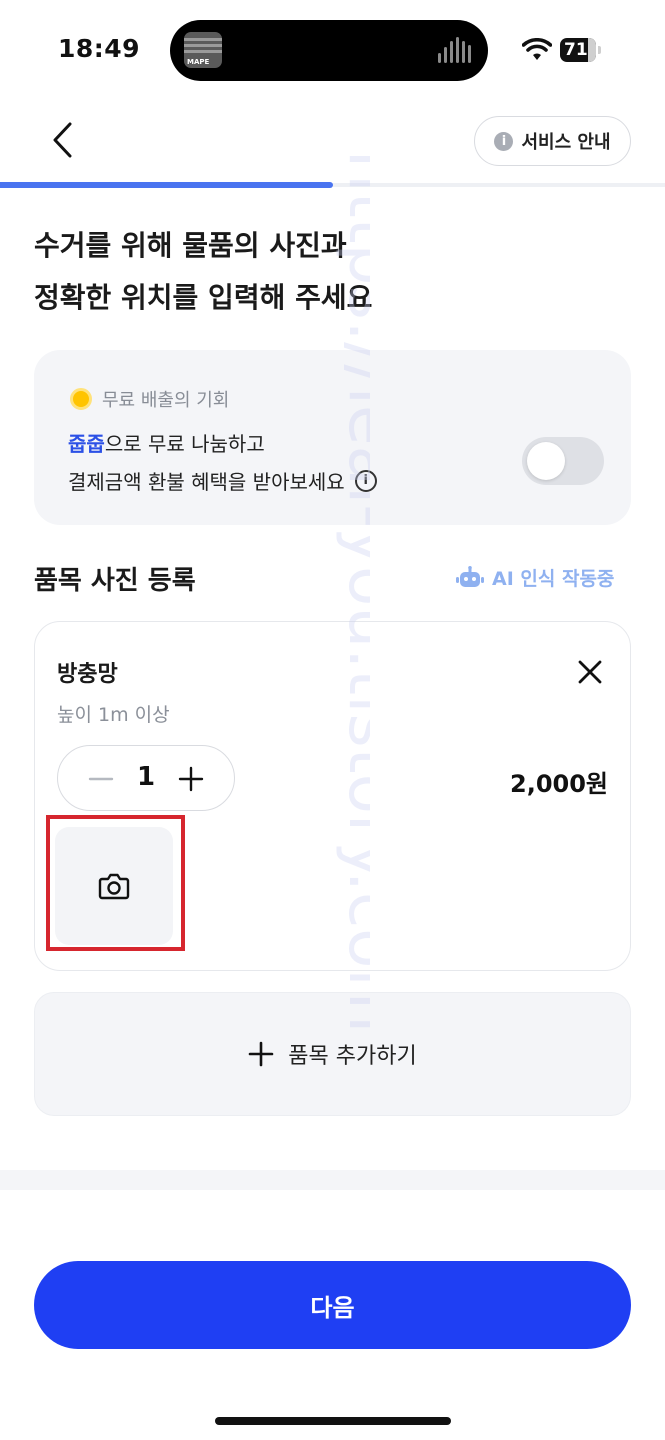 The image size is (665, 1440). Describe the element at coordinates (113, 715) in the screenshot. I see `item-subtitle: 높이 1m 이상` at that location.